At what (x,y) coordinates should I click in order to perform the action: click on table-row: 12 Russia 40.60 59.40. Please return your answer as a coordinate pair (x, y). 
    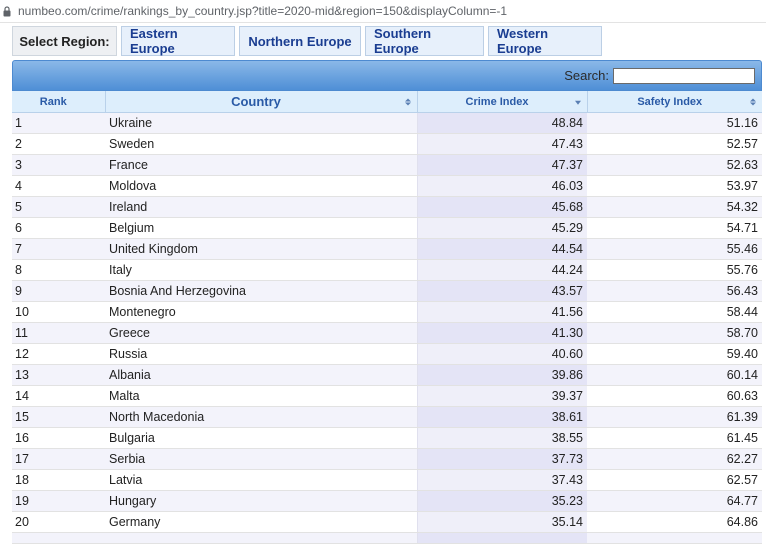
    Looking at the image, I should click on (387, 354).